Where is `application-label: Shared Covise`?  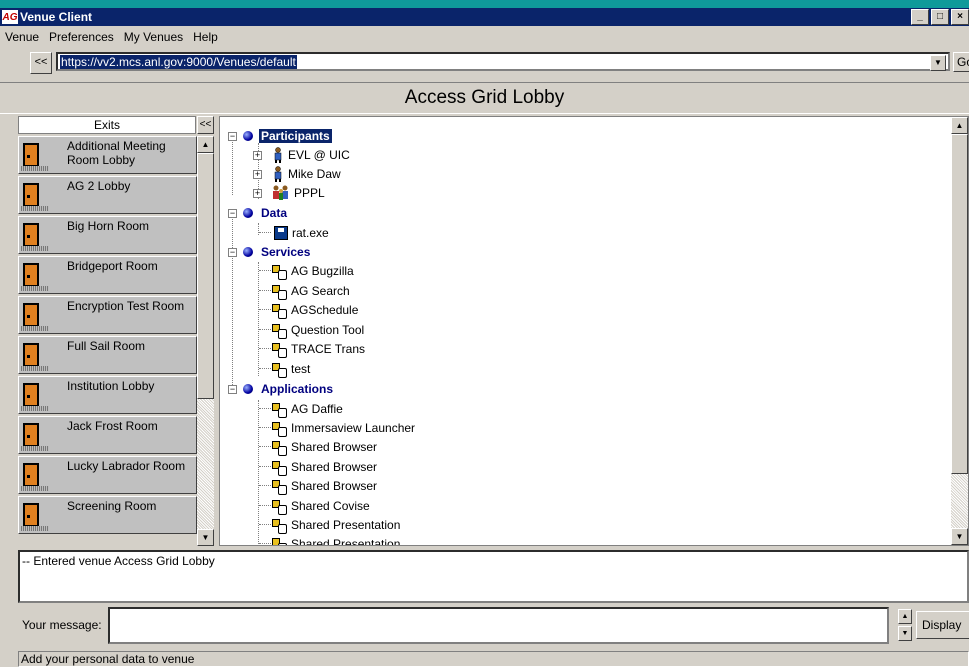 application-label: Shared Covise is located at coordinates (330, 506).